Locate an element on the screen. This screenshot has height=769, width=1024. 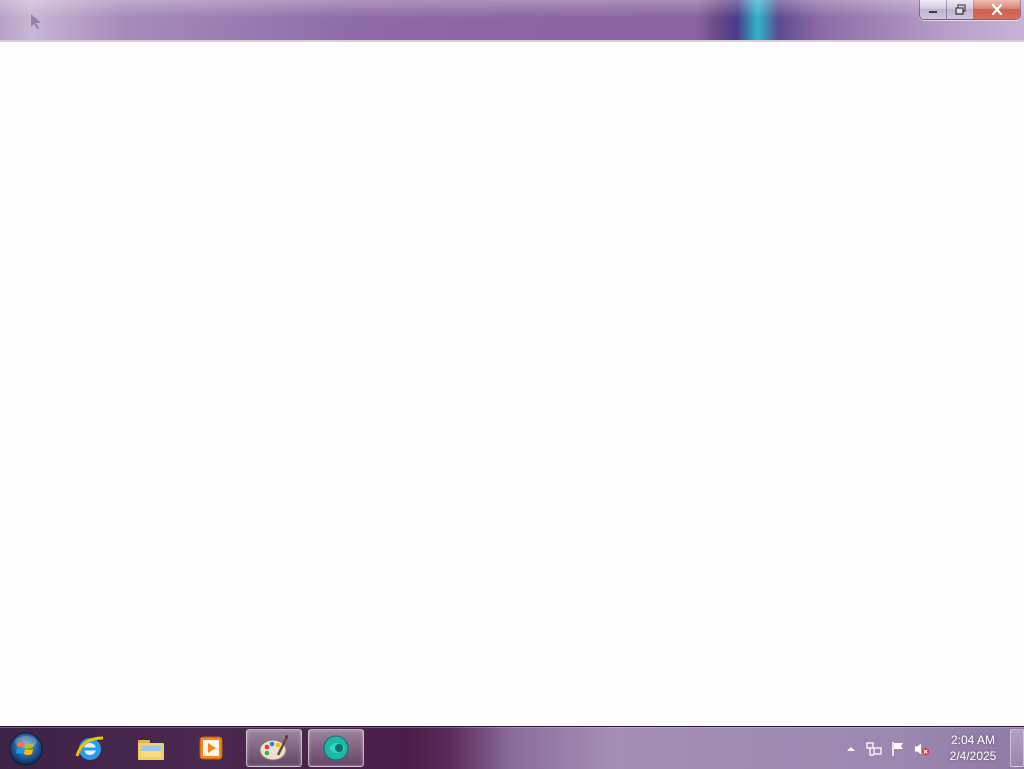
taskbar-internet-explorer is located at coordinates (90, 748).